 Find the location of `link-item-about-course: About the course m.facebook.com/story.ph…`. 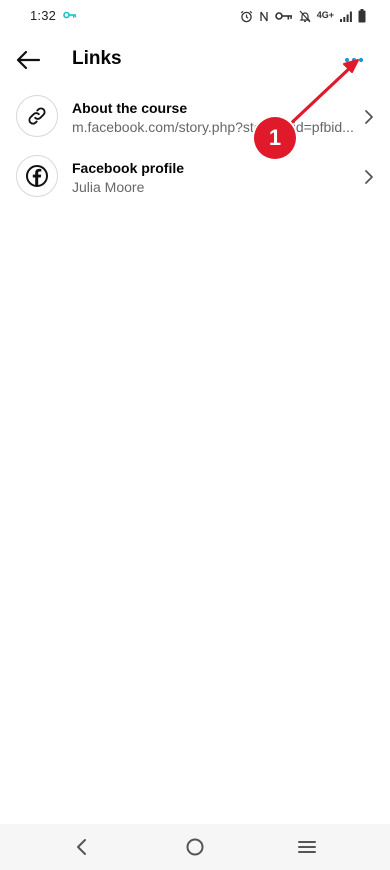

link-item-about-course: About the course m.facebook.com/story.ph… is located at coordinates (195, 119).